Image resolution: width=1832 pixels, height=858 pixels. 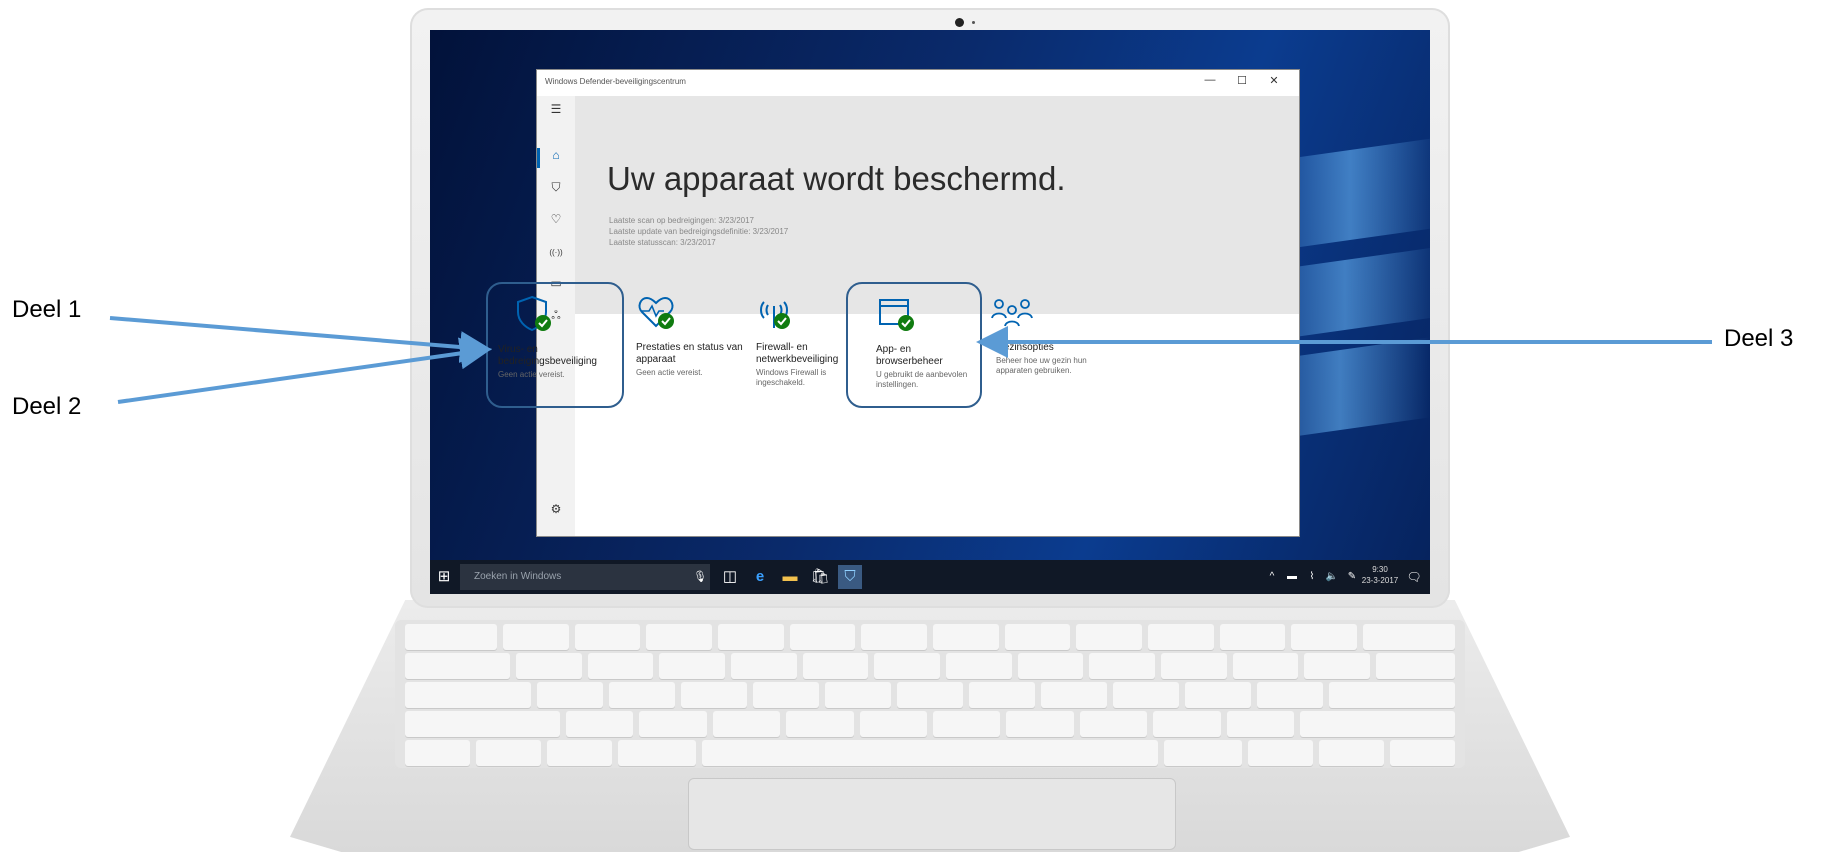 I want to click on family-icon, so click(x=1012, y=313).